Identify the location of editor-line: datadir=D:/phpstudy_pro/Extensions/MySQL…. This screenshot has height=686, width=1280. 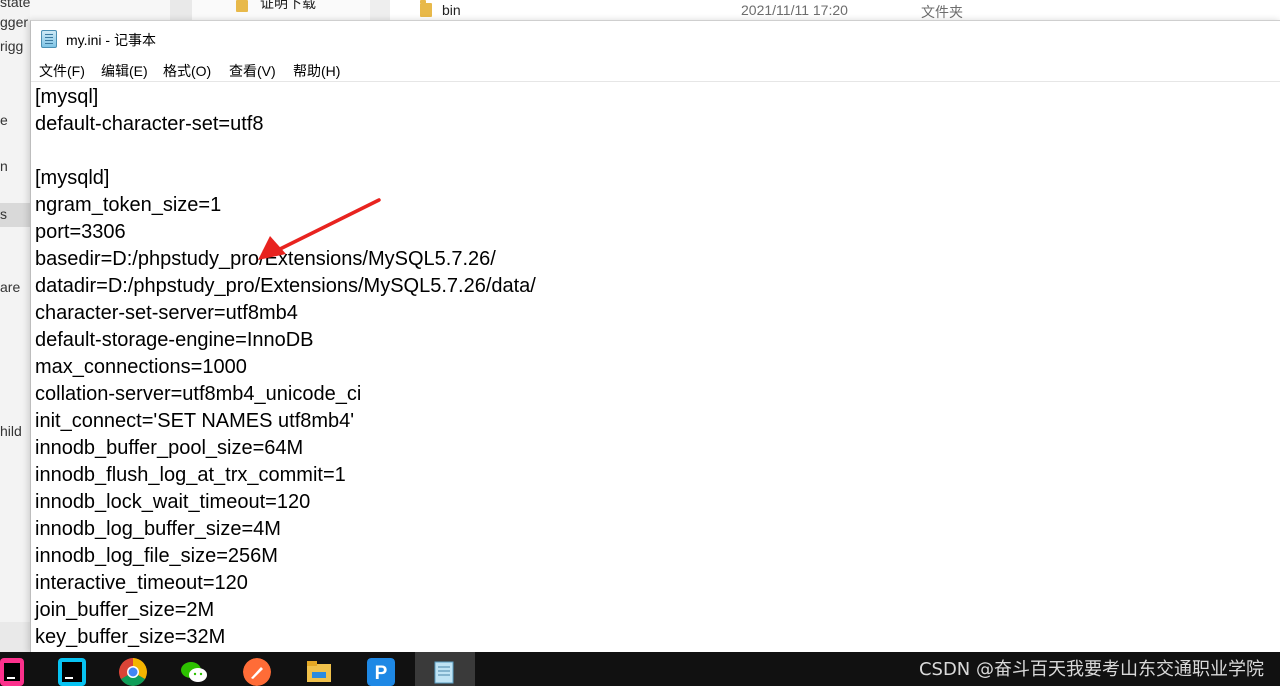
(285, 286).